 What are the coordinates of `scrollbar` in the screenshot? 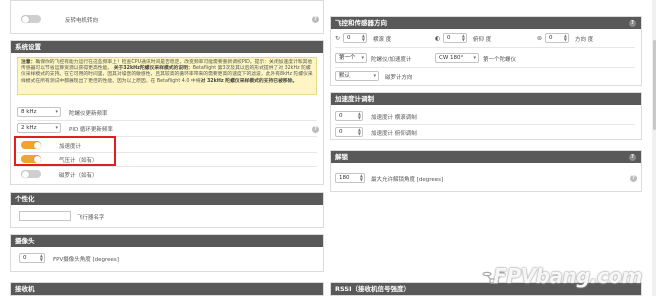 It's located at (654, 148).